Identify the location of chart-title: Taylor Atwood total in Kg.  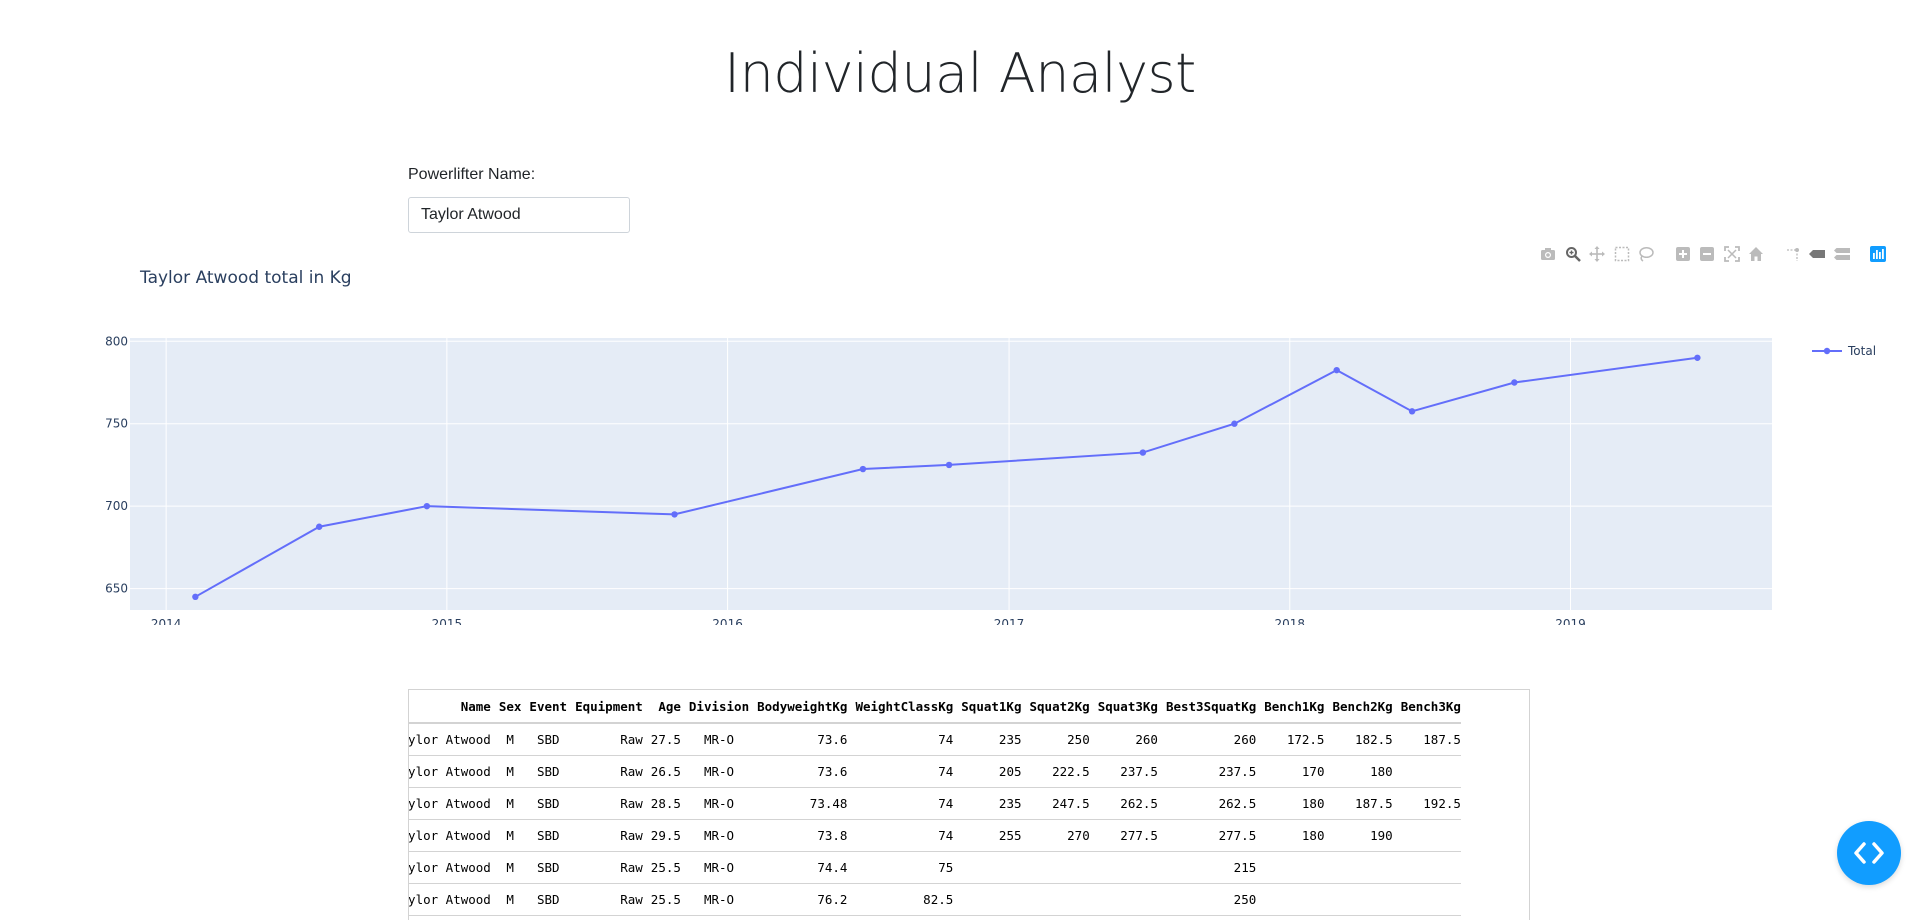
(245, 278).